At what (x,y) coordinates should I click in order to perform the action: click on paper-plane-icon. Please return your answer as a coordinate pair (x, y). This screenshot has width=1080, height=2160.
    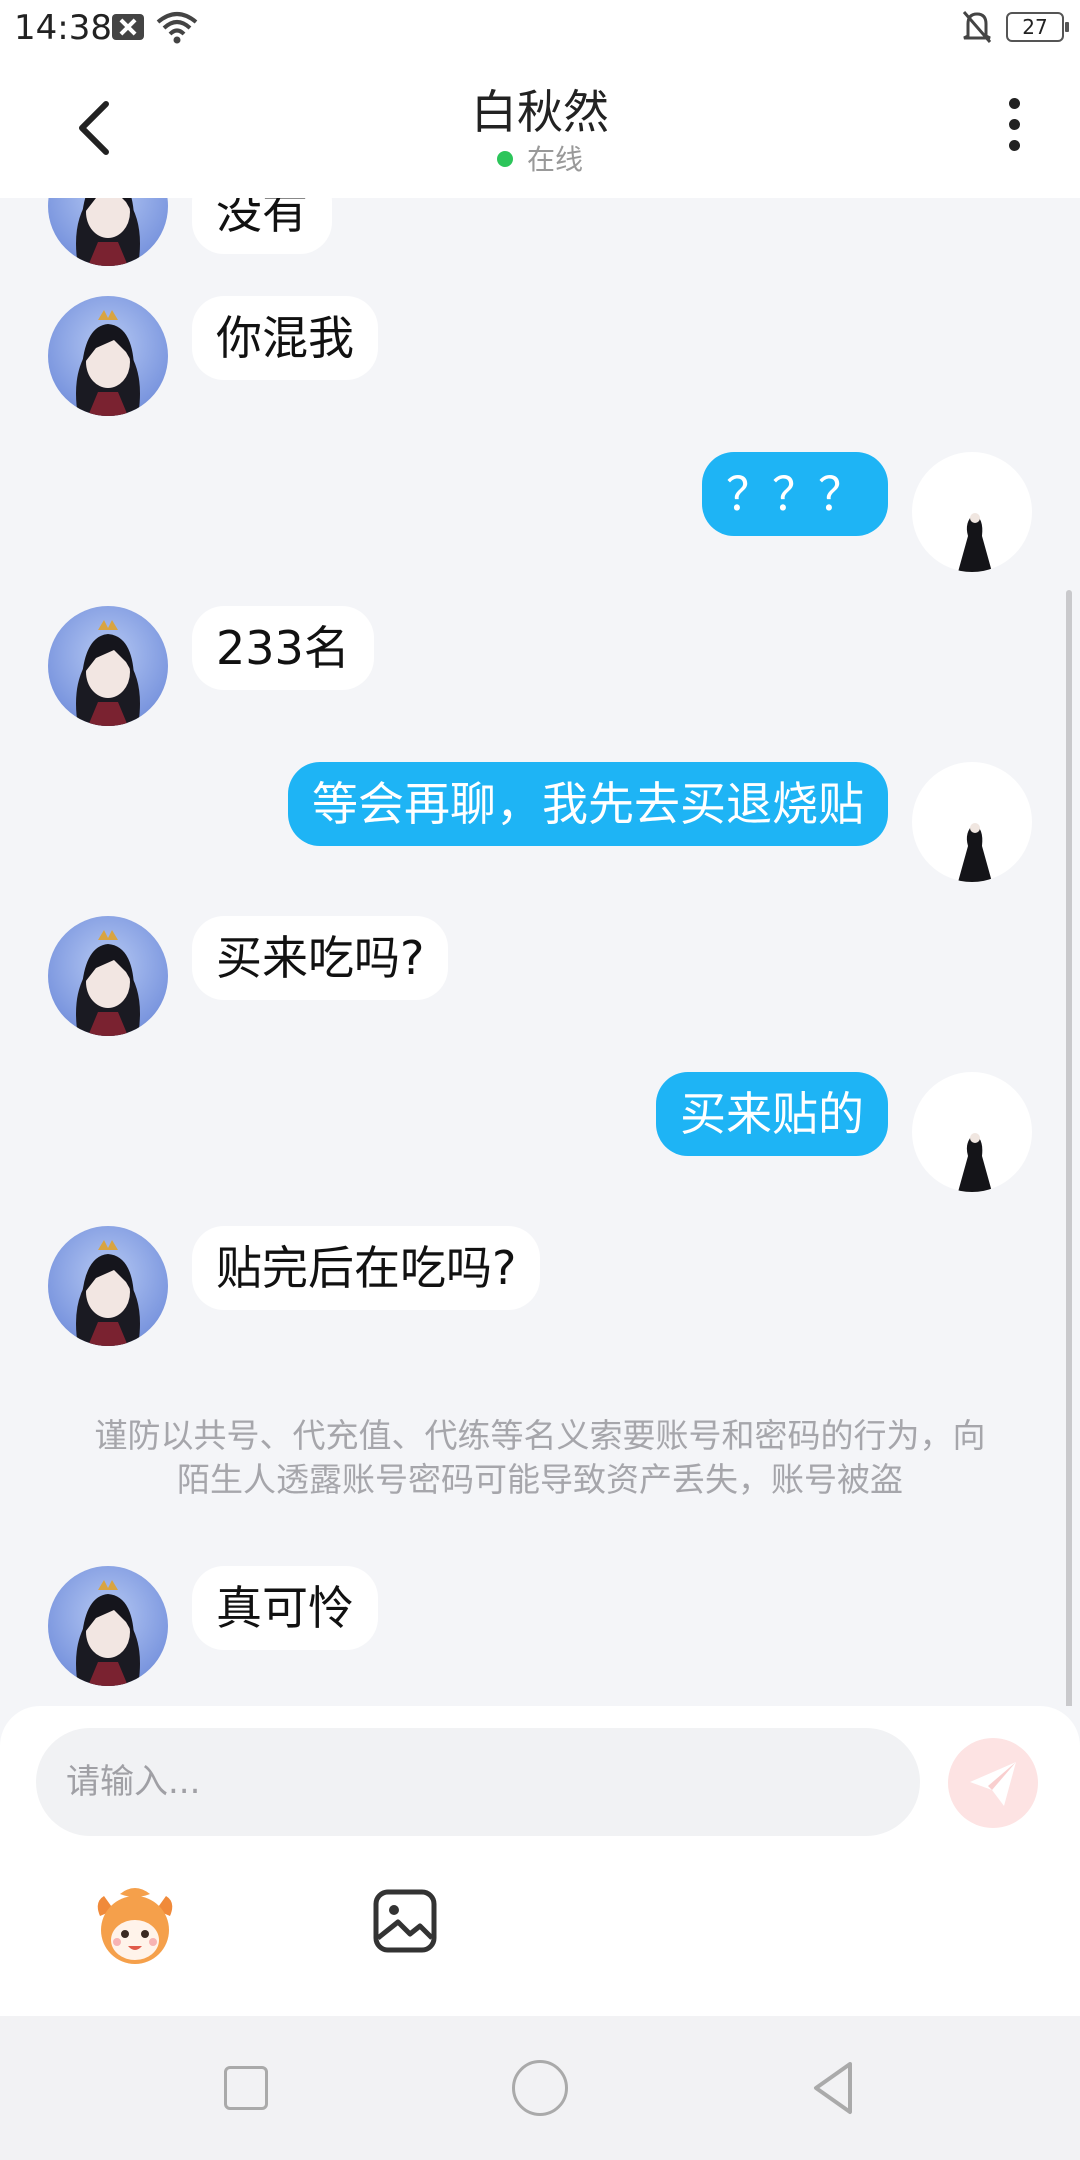
    Looking at the image, I should click on (993, 1784).